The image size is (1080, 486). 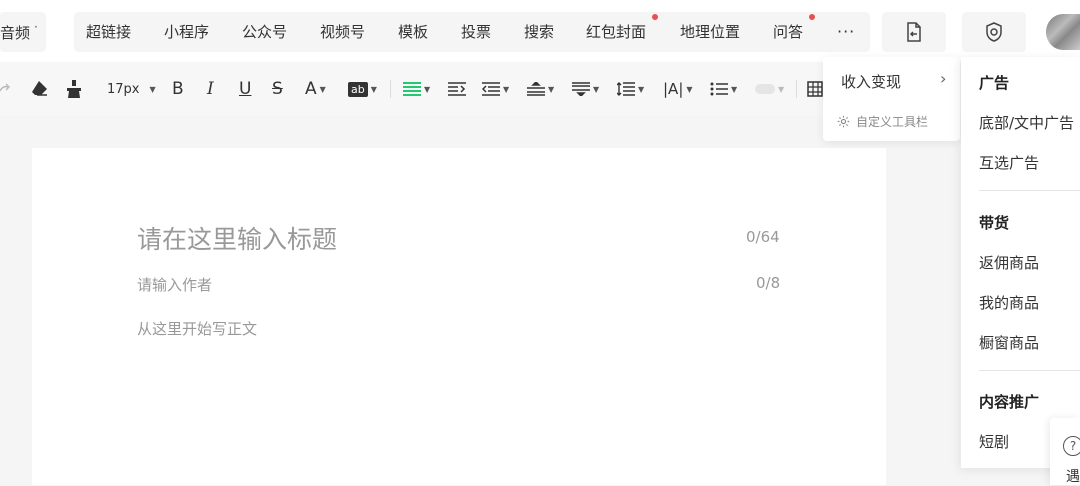 I want to click on help-widget: ? 遇, so click(x=1065, y=451).